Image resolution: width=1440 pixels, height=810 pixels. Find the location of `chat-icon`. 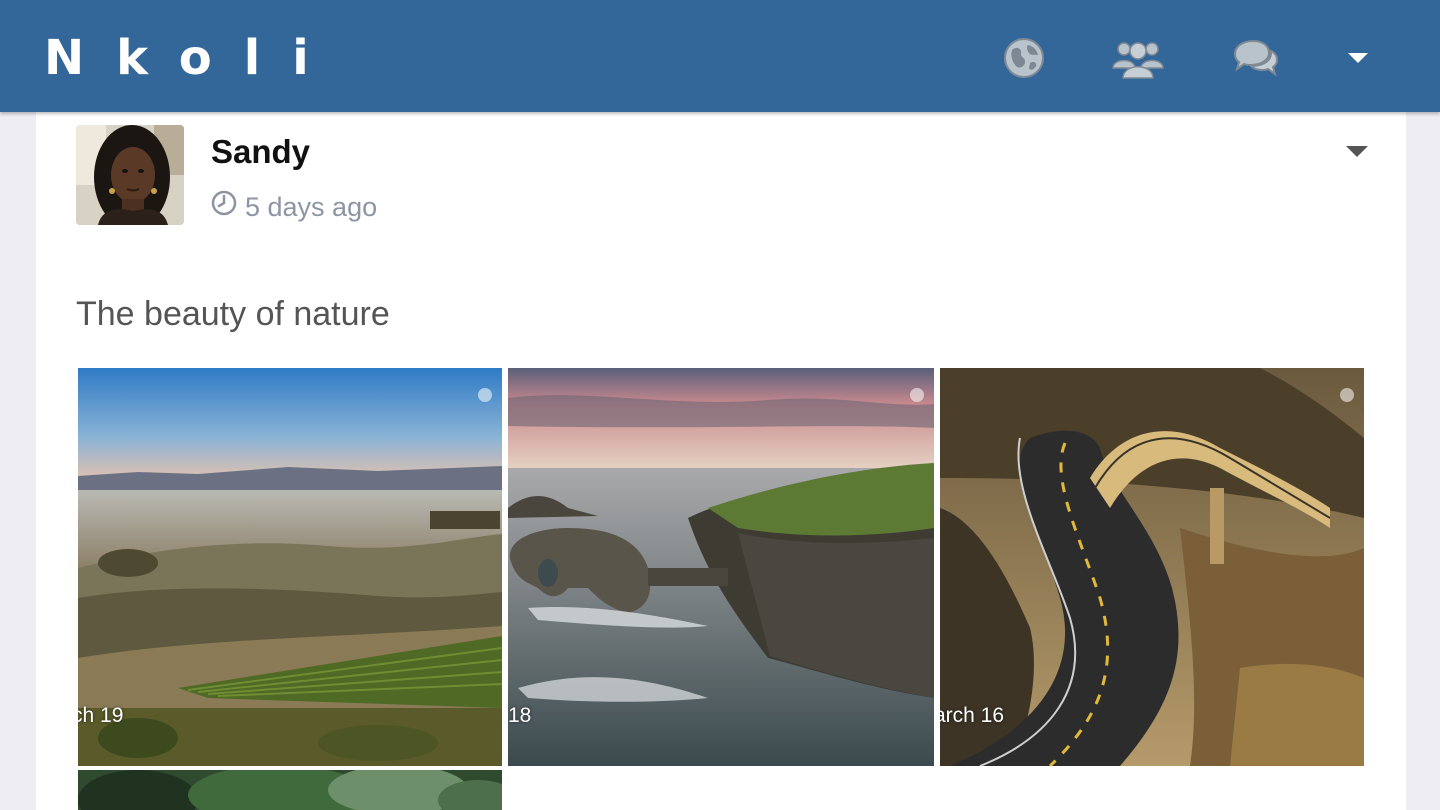

chat-icon is located at coordinates (1255, 58).